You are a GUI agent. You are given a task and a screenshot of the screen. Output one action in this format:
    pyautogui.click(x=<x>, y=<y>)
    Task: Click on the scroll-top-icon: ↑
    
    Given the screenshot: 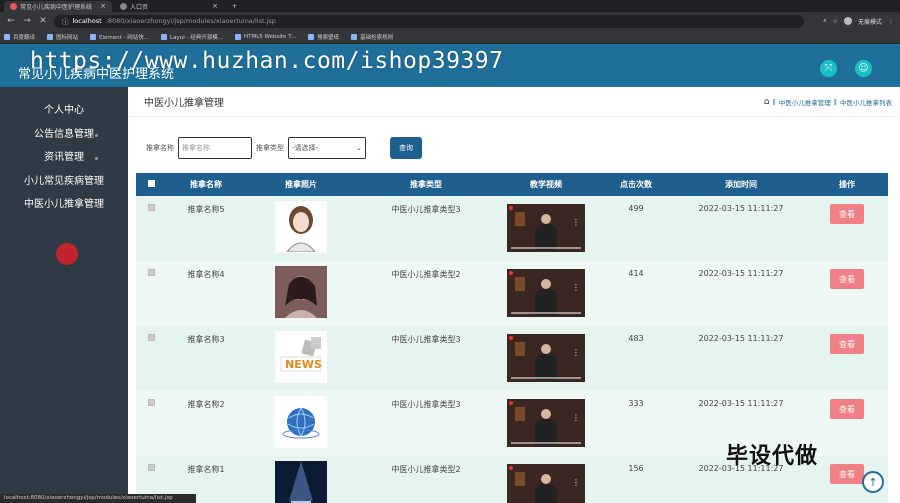 What is the action you would take?
    pyautogui.click(x=873, y=482)
    